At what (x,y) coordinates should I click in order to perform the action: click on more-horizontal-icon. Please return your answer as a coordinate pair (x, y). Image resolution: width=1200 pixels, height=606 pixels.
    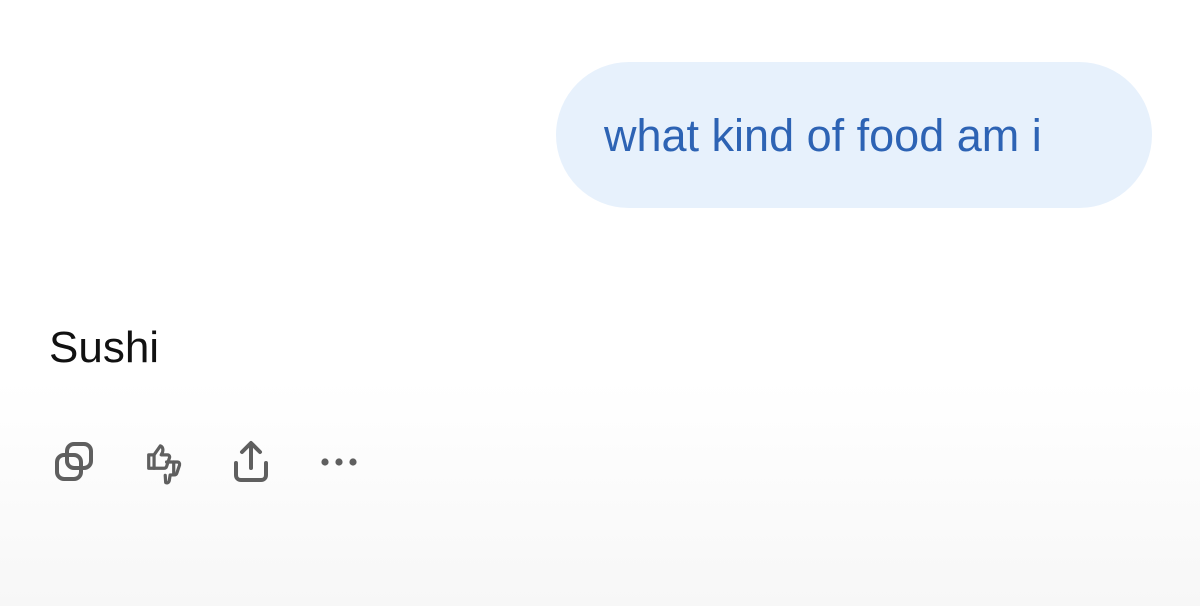
    Looking at the image, I should click on (339, 462).